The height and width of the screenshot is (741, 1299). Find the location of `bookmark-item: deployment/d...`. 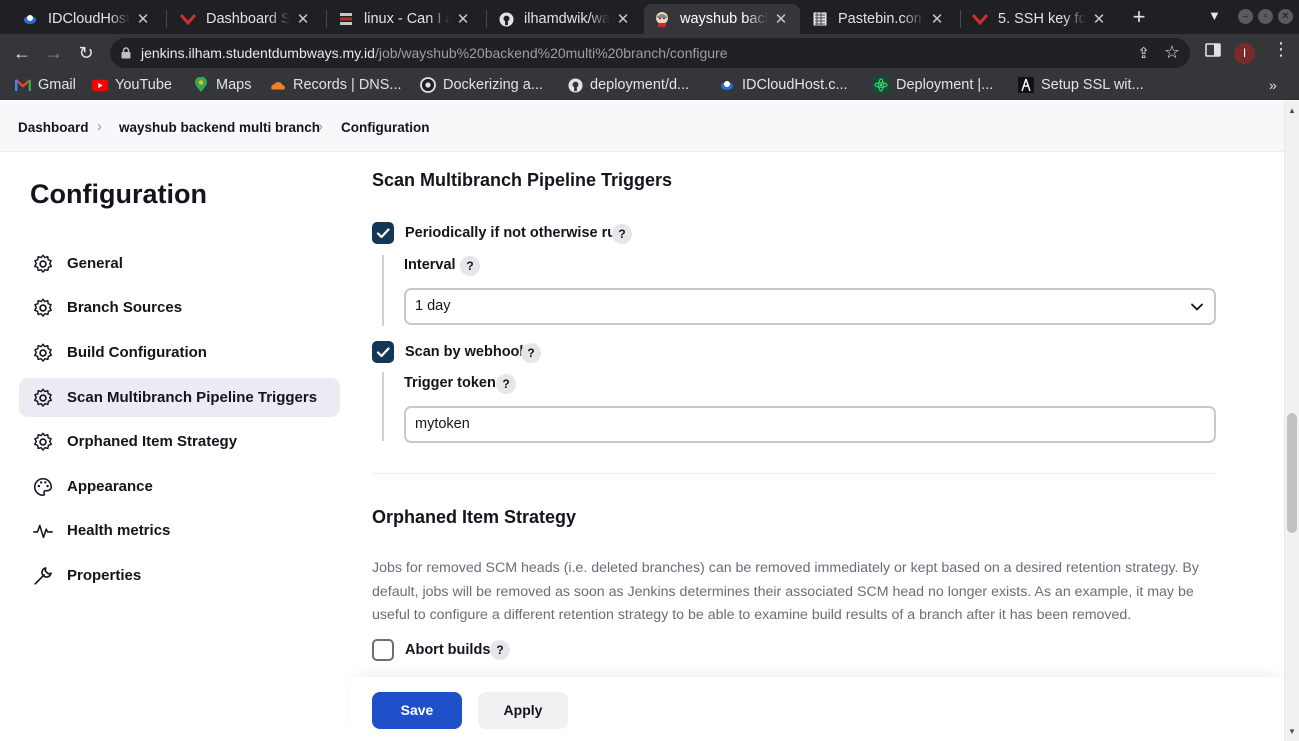

bookmark-item: deployment/d... is located at coordinates (628, 85).